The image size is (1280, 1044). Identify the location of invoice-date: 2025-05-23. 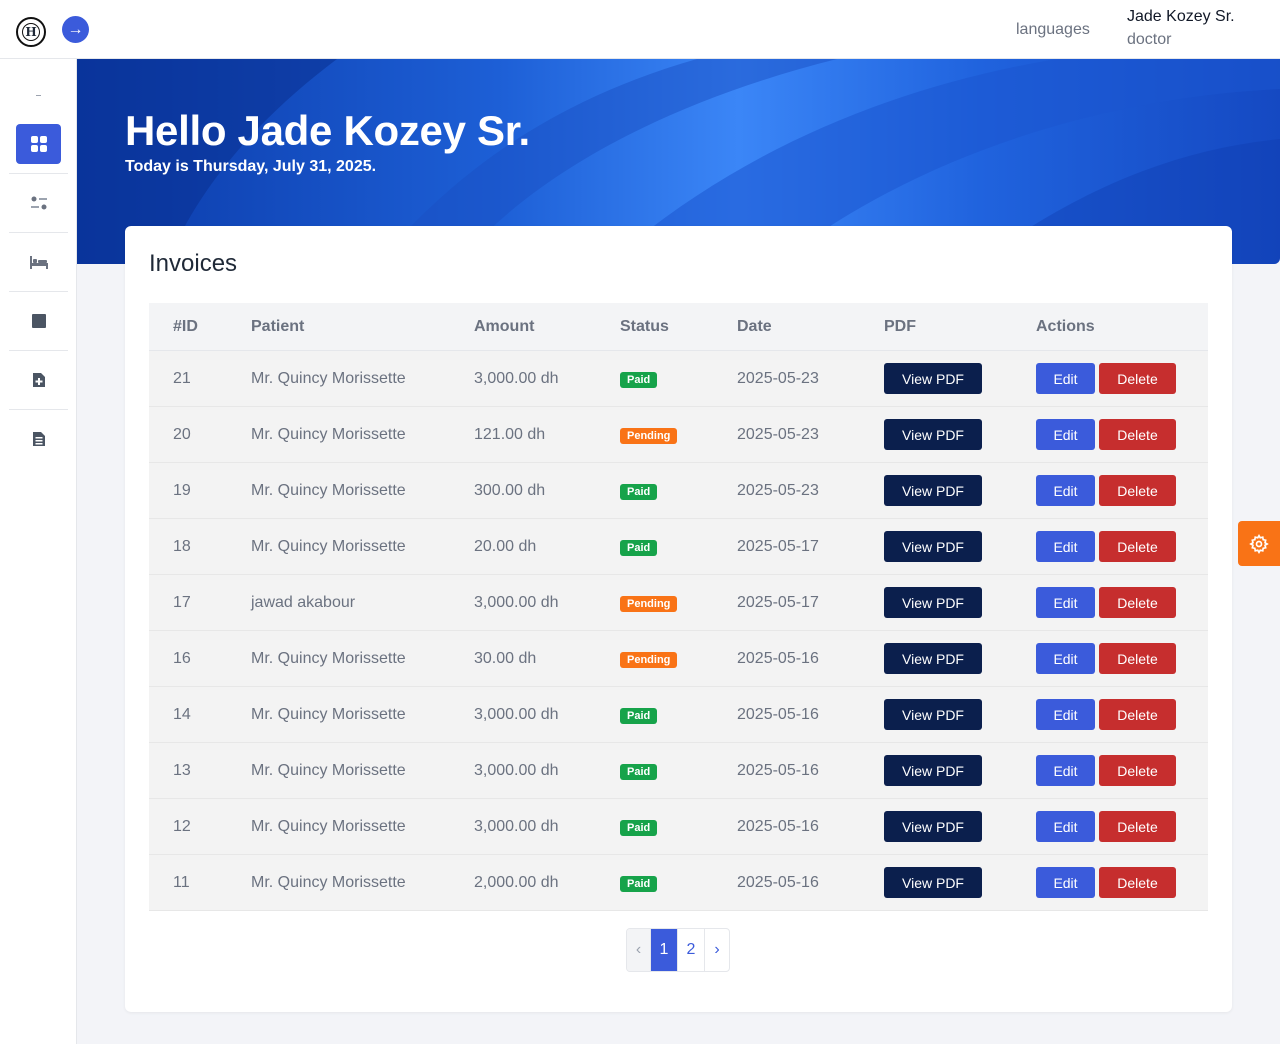
(778, 434).